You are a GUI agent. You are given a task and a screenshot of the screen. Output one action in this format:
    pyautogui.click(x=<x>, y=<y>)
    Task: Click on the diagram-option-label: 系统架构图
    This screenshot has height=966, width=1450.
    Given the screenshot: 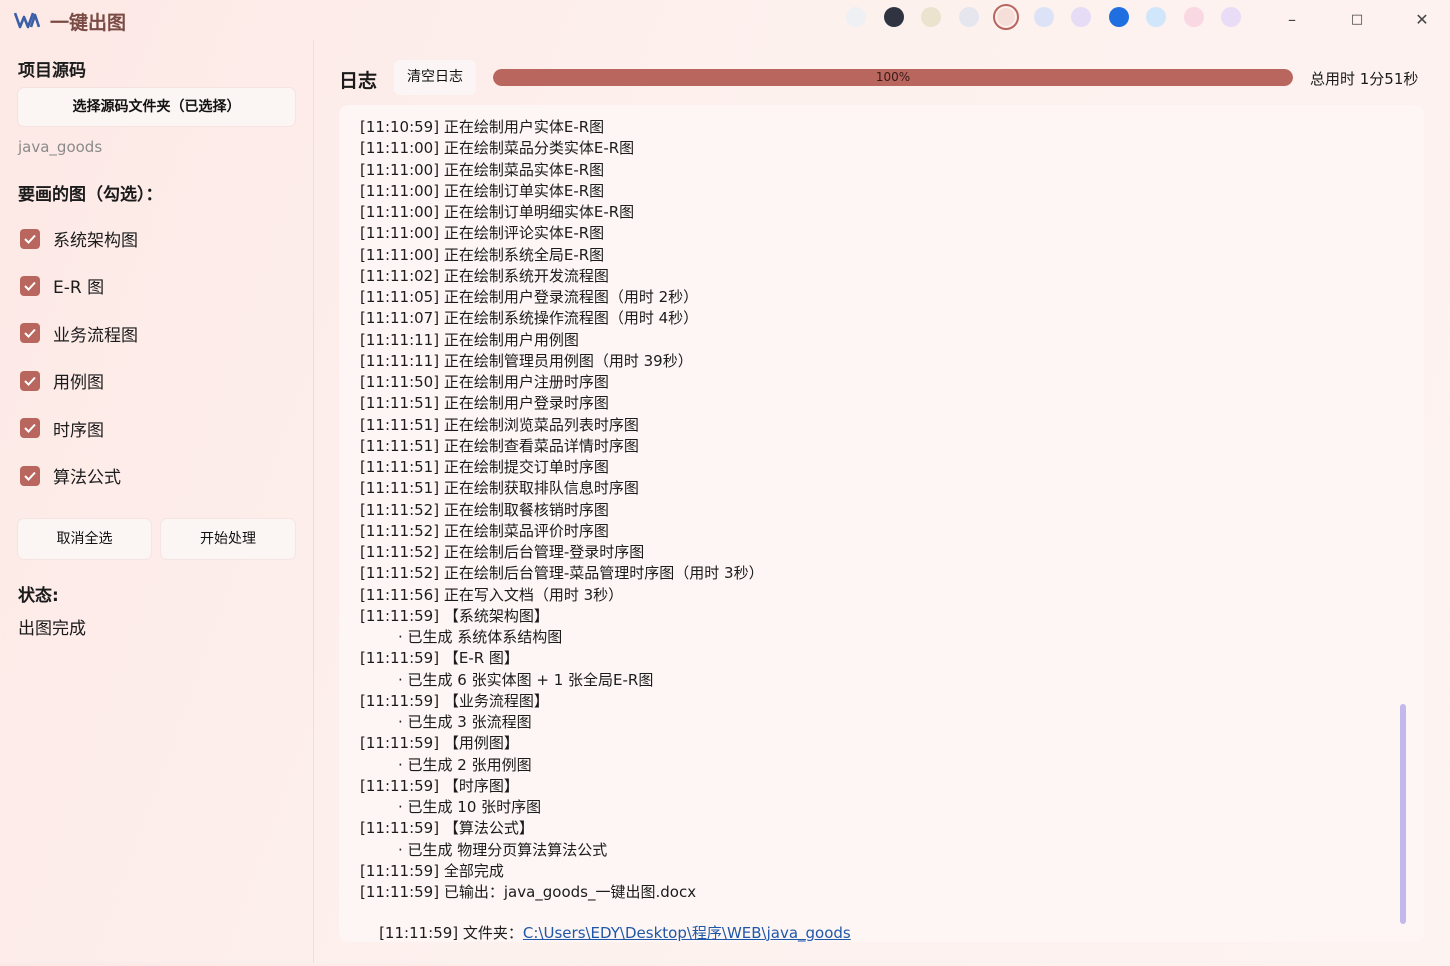 What is the action you would take?
    pyautogui.click(x=95, y=241)
    